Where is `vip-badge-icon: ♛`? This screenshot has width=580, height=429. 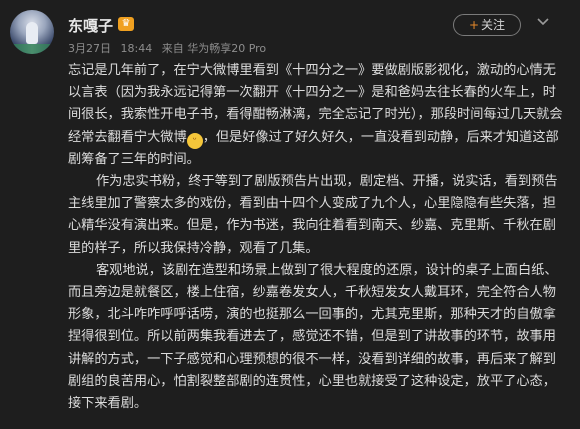 vip-badge-icon: ♛ is located at coordinates (126, 24).